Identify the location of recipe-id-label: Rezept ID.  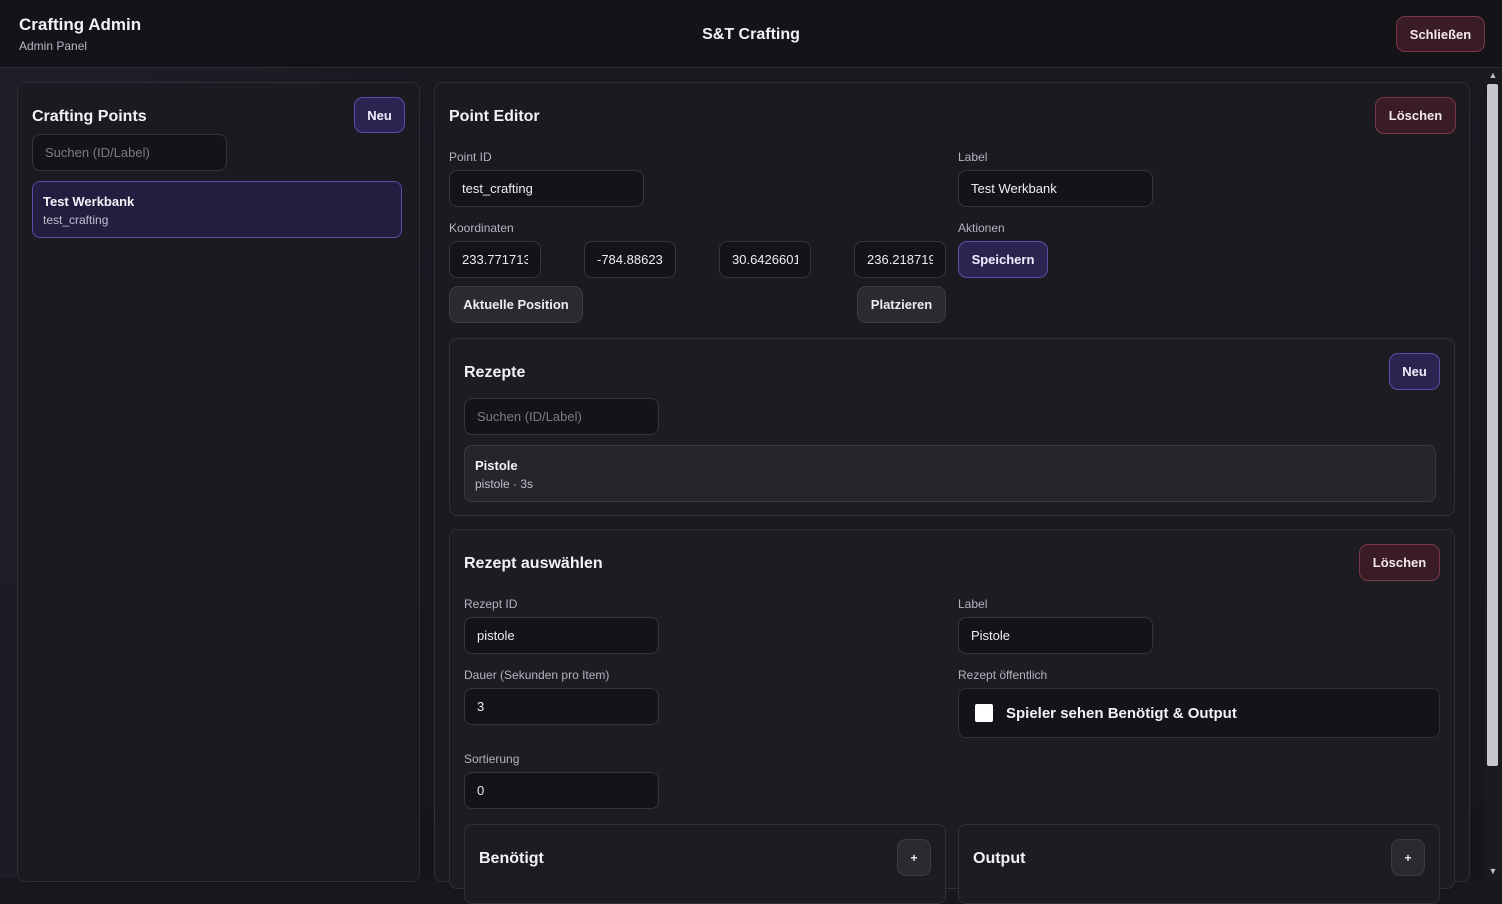
(491, 604).